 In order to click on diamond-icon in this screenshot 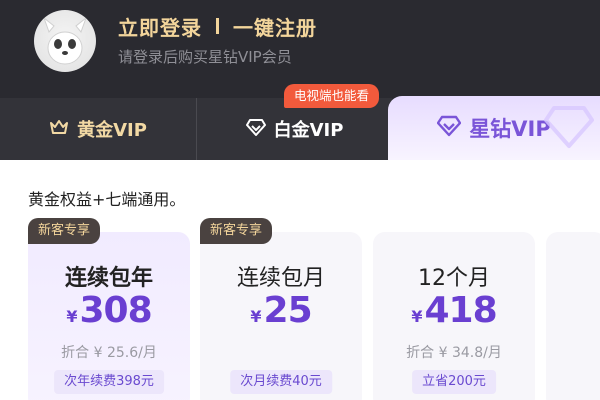, I will do `click(255, 129)`.